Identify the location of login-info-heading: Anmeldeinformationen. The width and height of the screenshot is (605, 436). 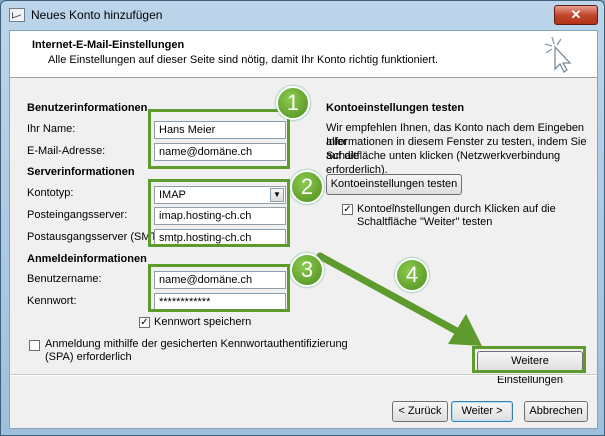
(87, 259).